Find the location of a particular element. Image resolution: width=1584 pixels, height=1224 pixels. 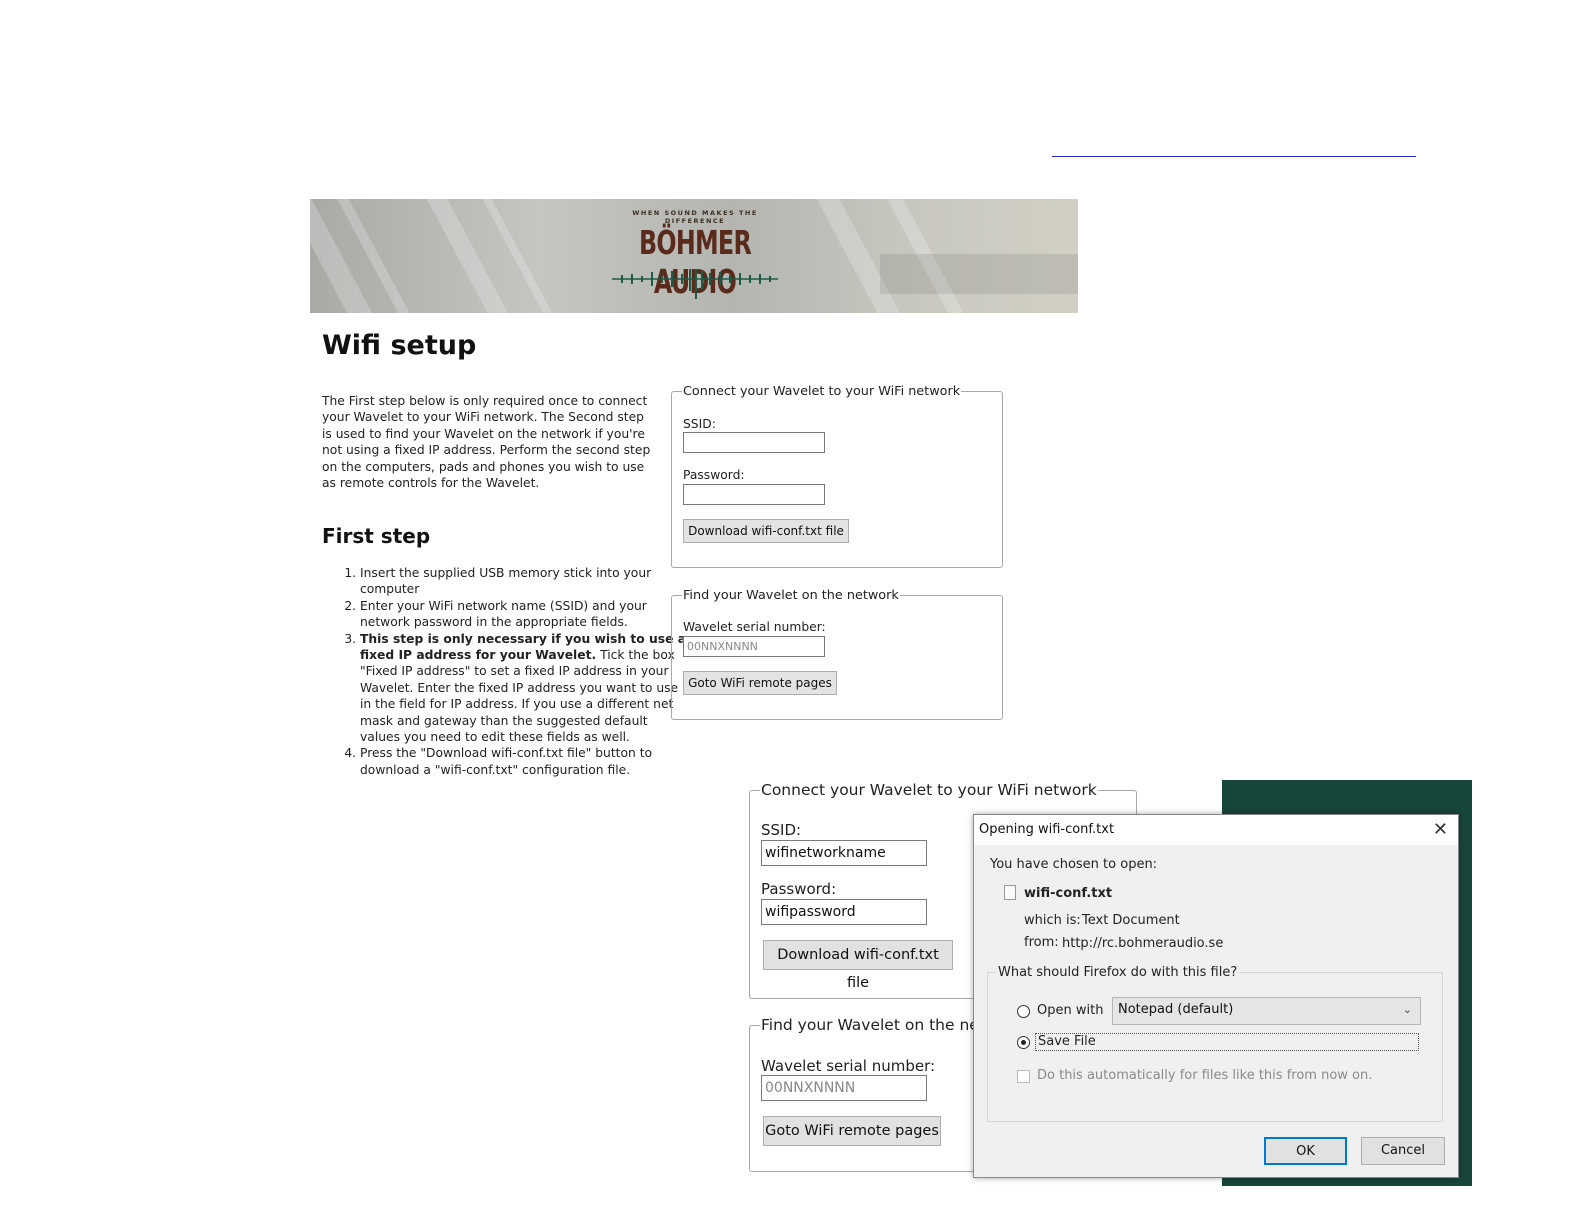

zoom-find-legend: Find your Wavelet on the ne is located at coordinates (870, 1025).